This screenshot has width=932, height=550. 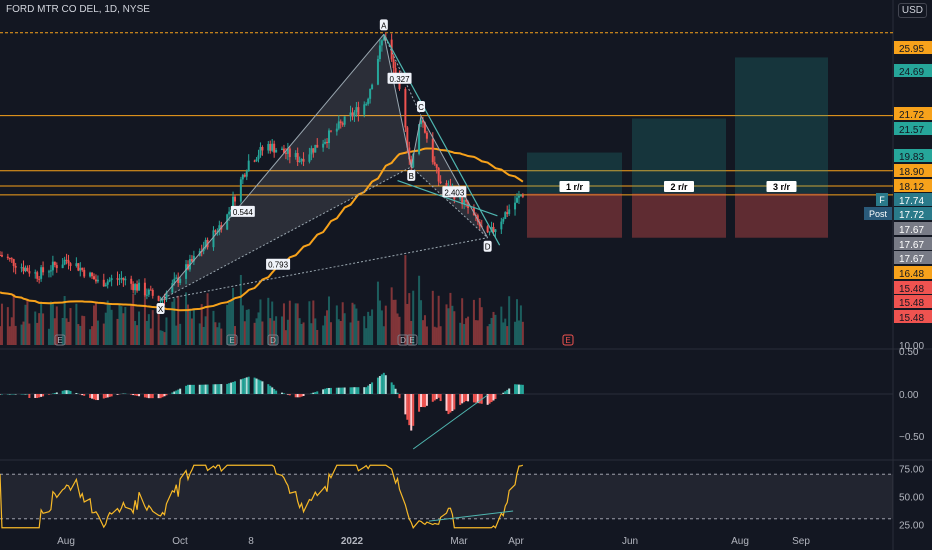 What do you see at coordinates (911, 303) in the screenshot?
I see `price-label: 15.48` at bounding box center [911, 303].